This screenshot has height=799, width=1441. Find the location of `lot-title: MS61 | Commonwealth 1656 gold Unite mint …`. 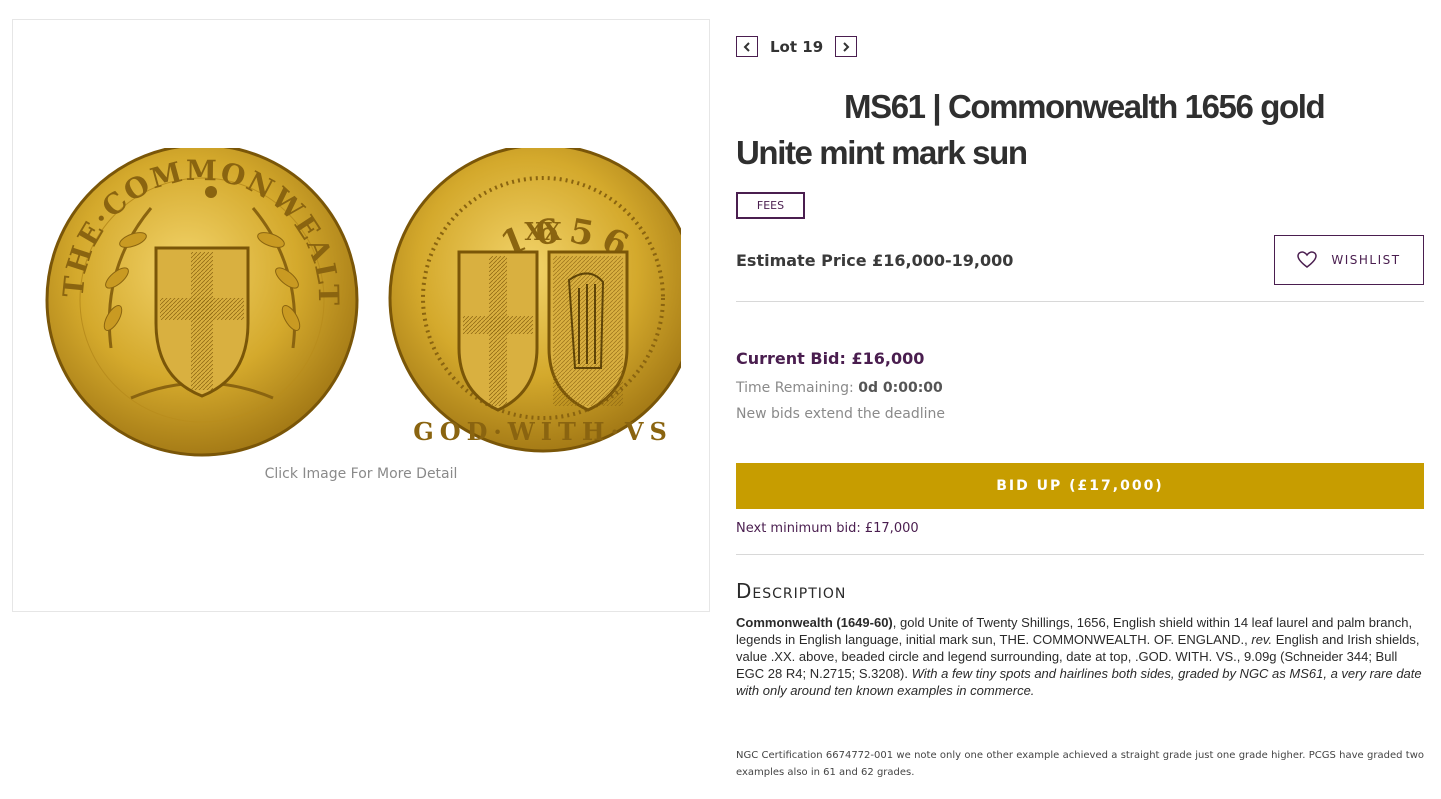

lot-title: MS61 | Commonwealth 1656 gold Unite mint … is located at coordinates (1080, 130).